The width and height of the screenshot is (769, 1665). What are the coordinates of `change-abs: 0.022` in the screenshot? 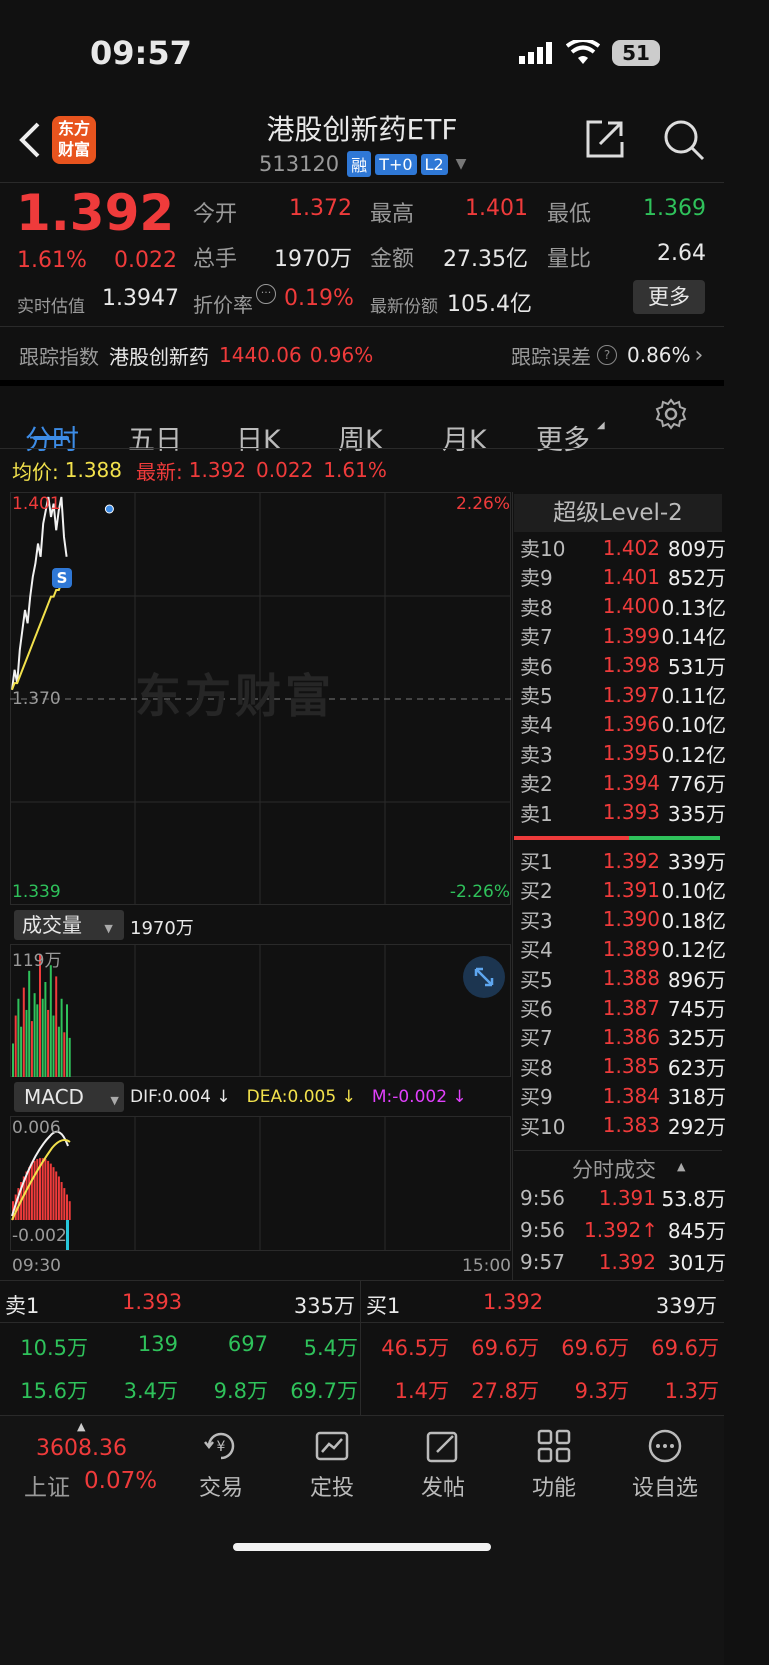 It's located at (145, 260).